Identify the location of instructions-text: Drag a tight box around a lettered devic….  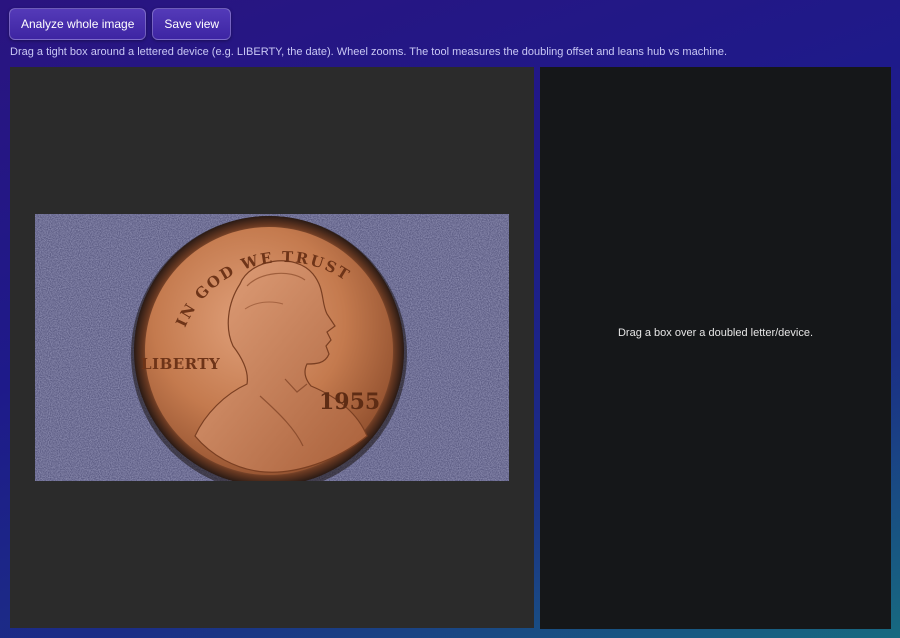
(369, 52).